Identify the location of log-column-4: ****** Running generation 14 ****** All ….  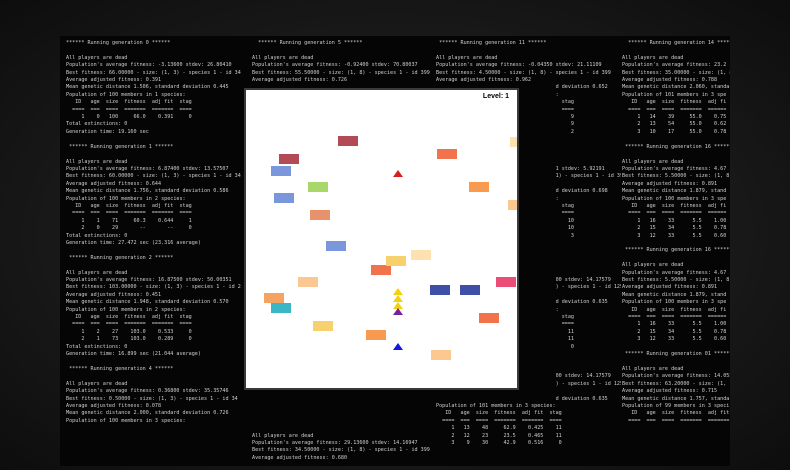
(676, 253).